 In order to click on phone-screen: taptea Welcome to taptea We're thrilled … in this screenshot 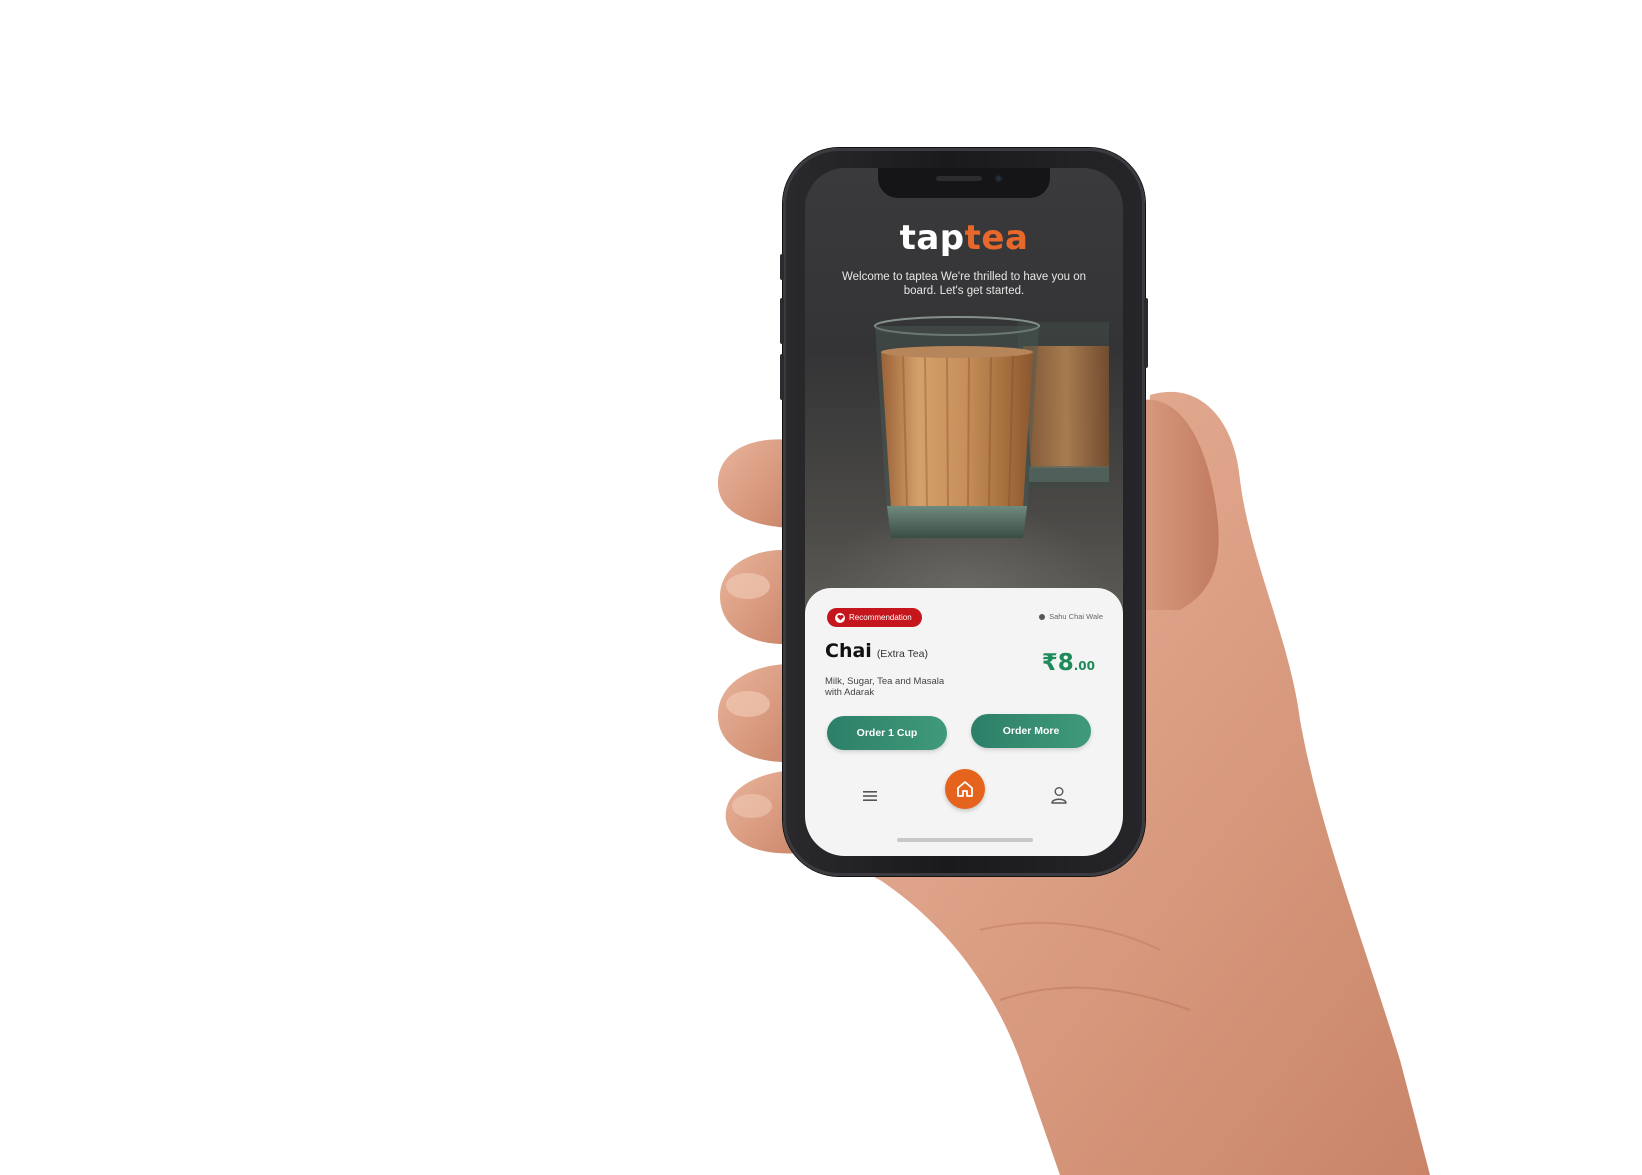, I will do `click(964, 512)`.